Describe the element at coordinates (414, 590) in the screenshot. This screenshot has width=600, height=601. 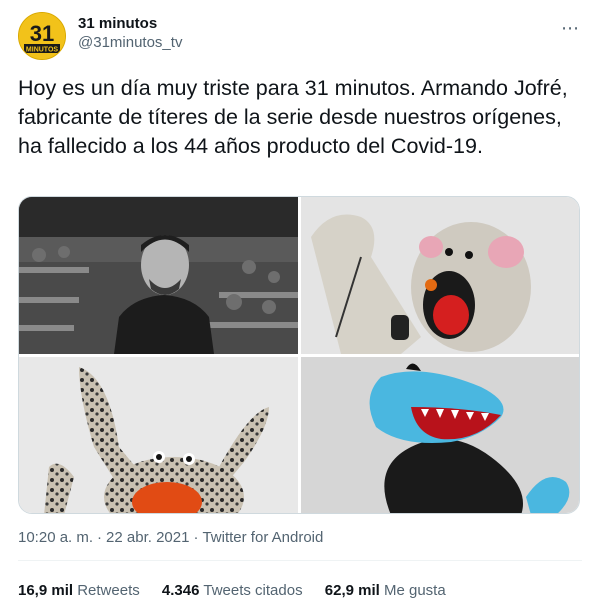
I see `likes-label: Me gusta` at that location.